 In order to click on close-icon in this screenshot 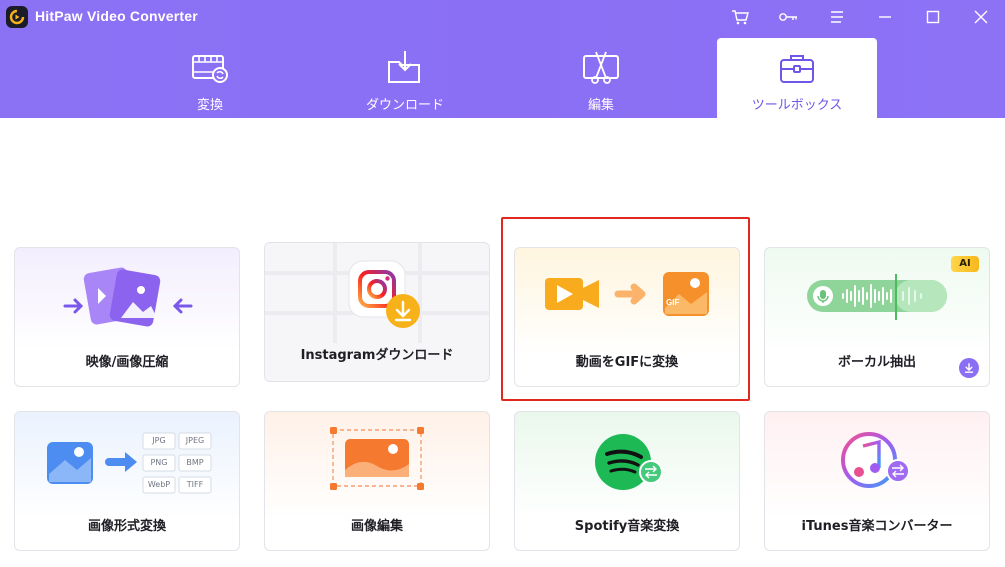, I will do `click(981, 17)`.